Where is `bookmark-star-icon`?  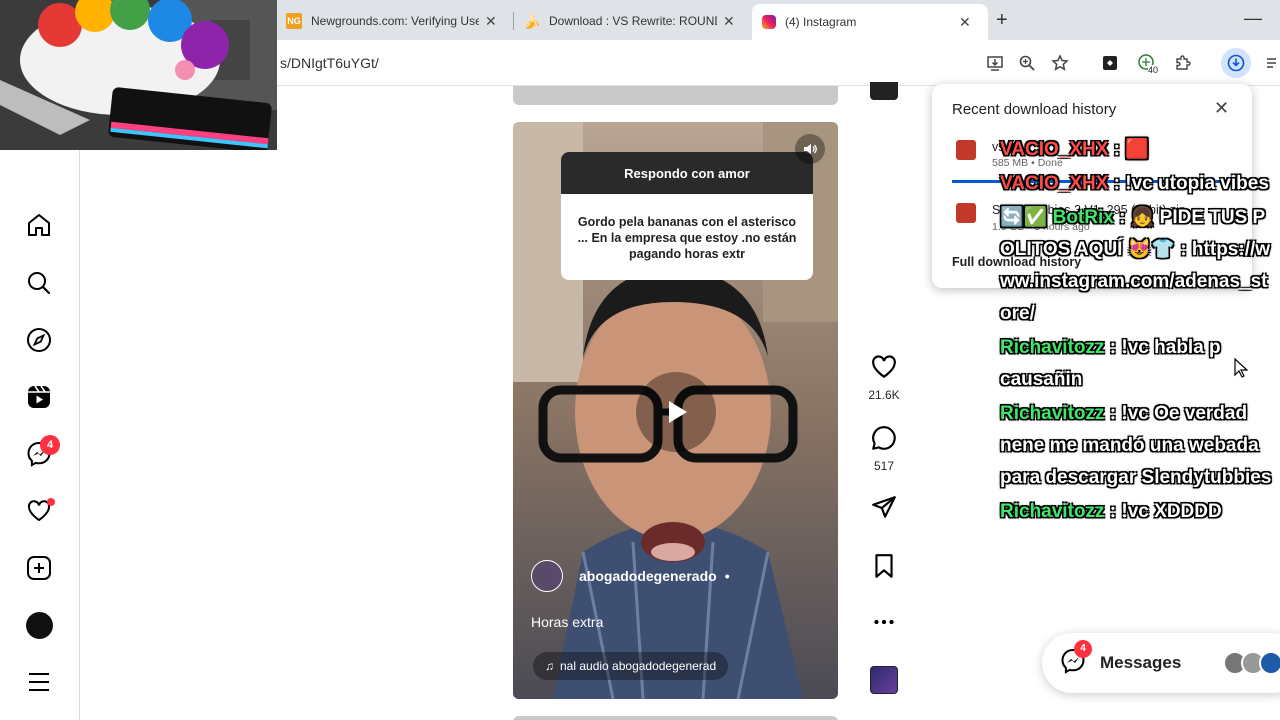
bookmark-star-icon is located at coordinates (1060, 63).